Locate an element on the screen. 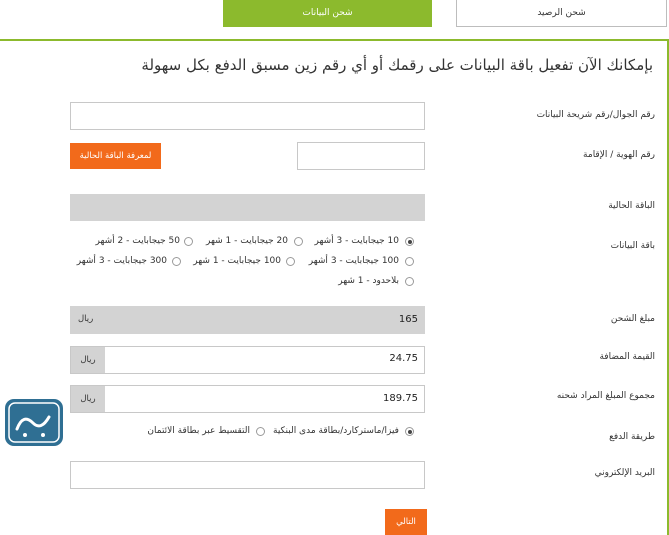 The image size is (669, 535). package-option-label: بلاحدود - 1 شهر is located at coordinates (368, 281).